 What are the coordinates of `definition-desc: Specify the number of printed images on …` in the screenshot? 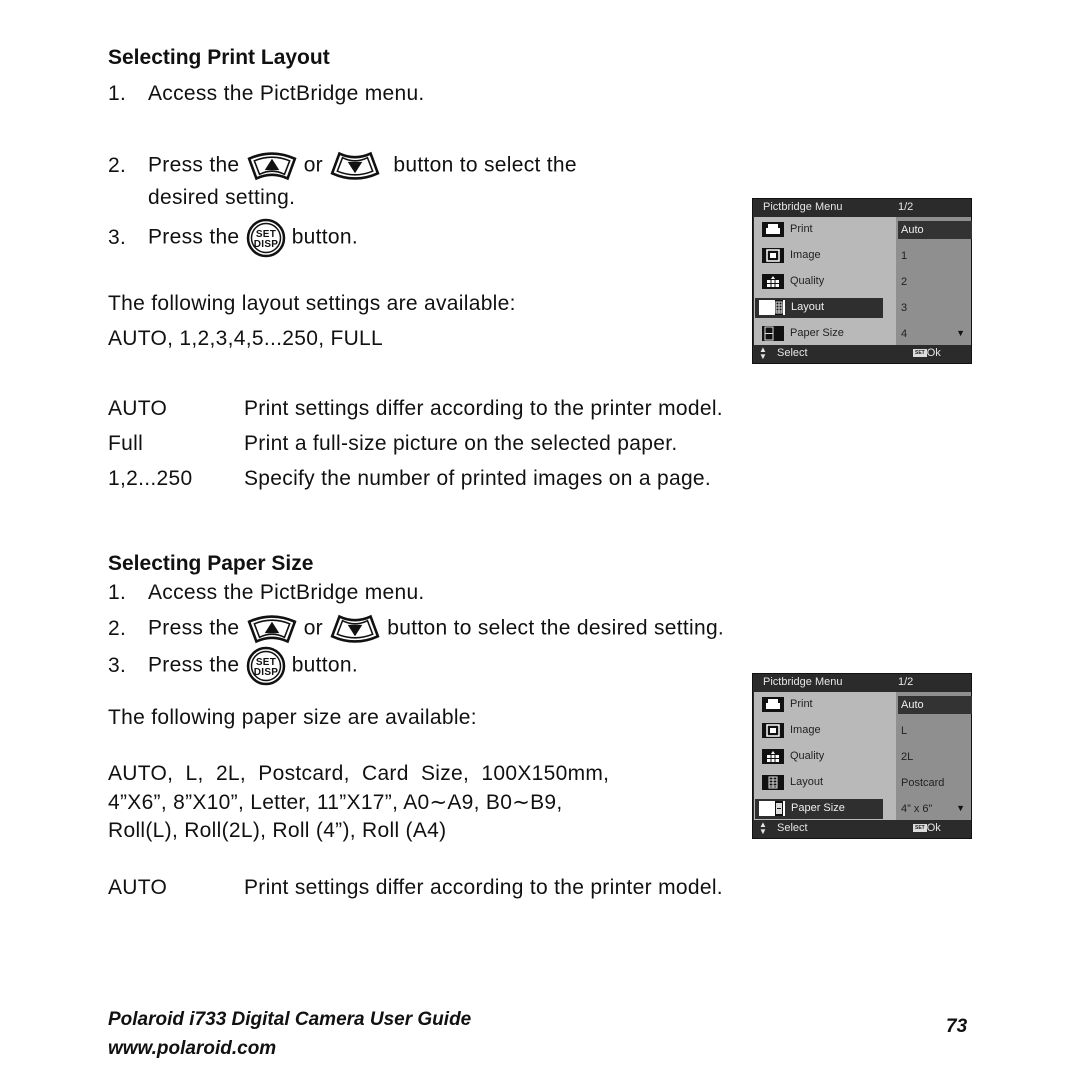 It's located at (478, 478).